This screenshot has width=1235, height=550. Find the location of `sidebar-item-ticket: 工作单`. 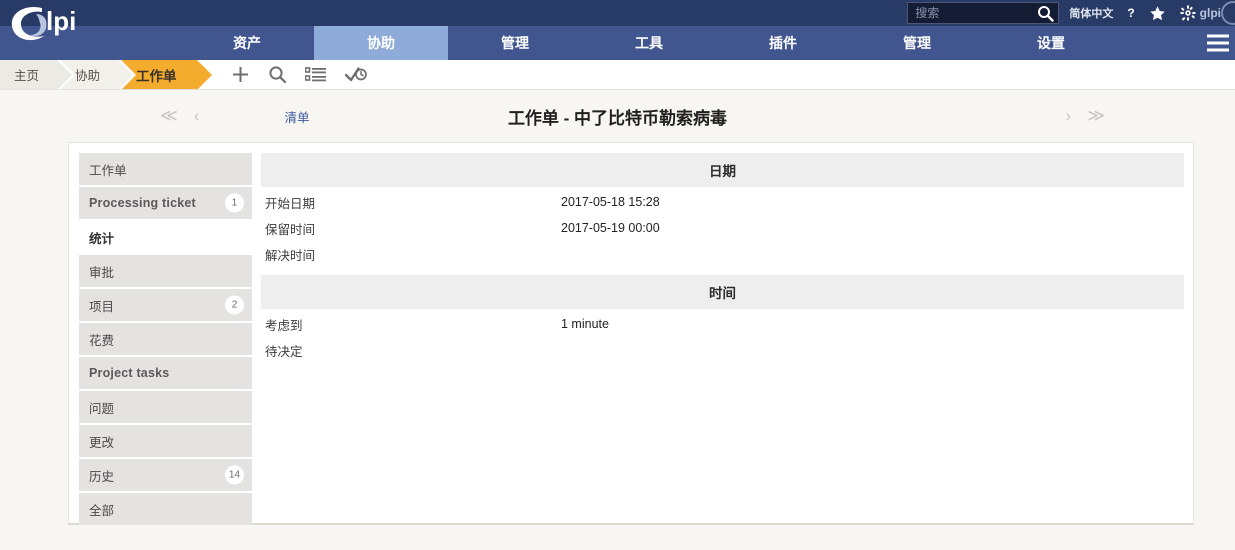

sidebar-item-ticket: 工作单 is located at coordinates (165, 169).